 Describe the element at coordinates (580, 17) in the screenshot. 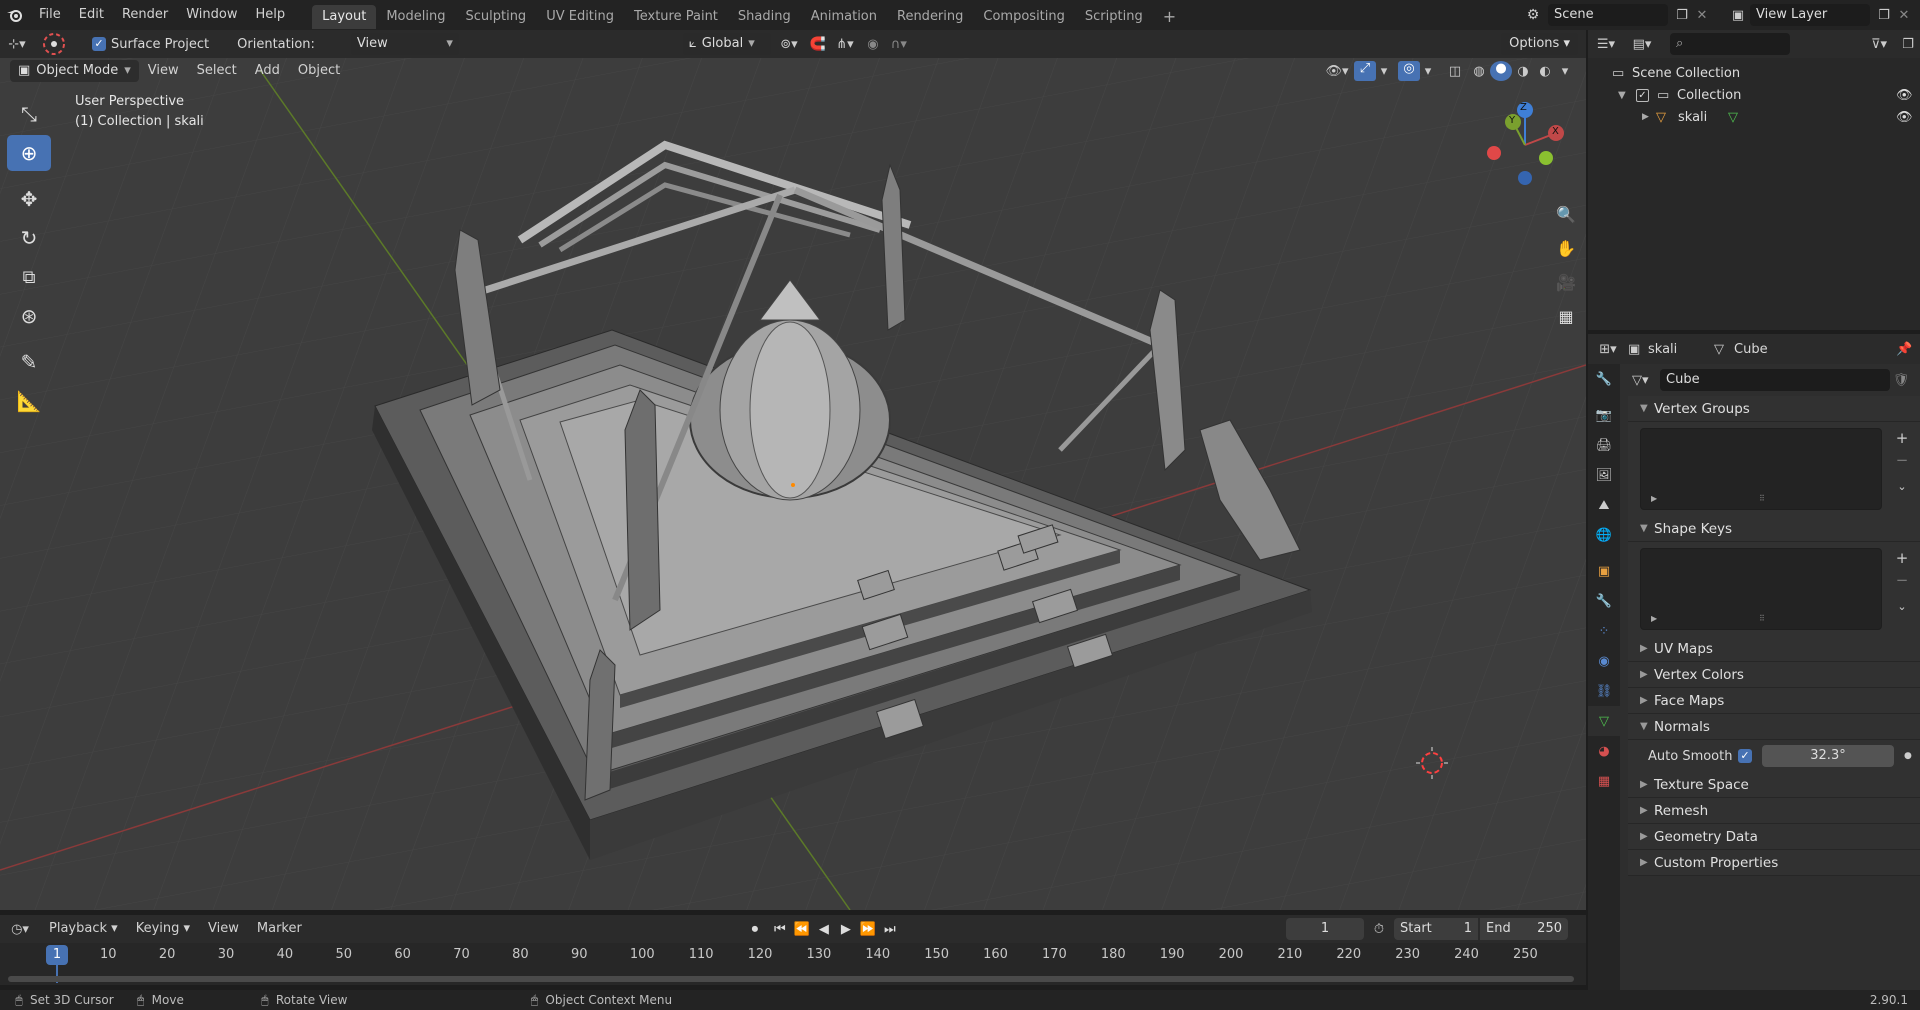

I see `tab-uv-editing: UV Editing` at that location.